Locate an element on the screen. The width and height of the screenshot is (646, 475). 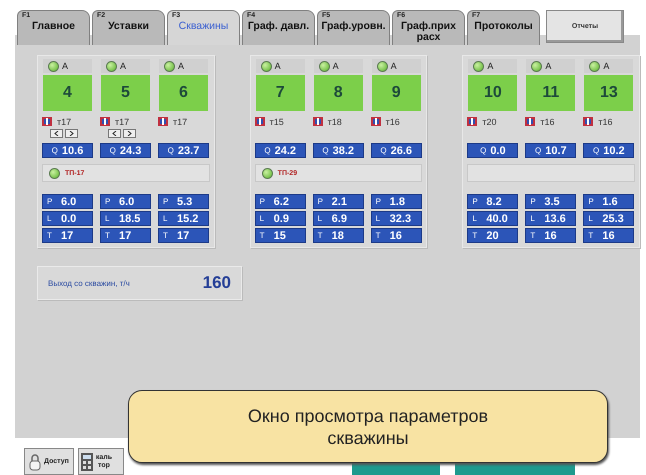
temperature-label: т15 is located at coordinates (277, 121).